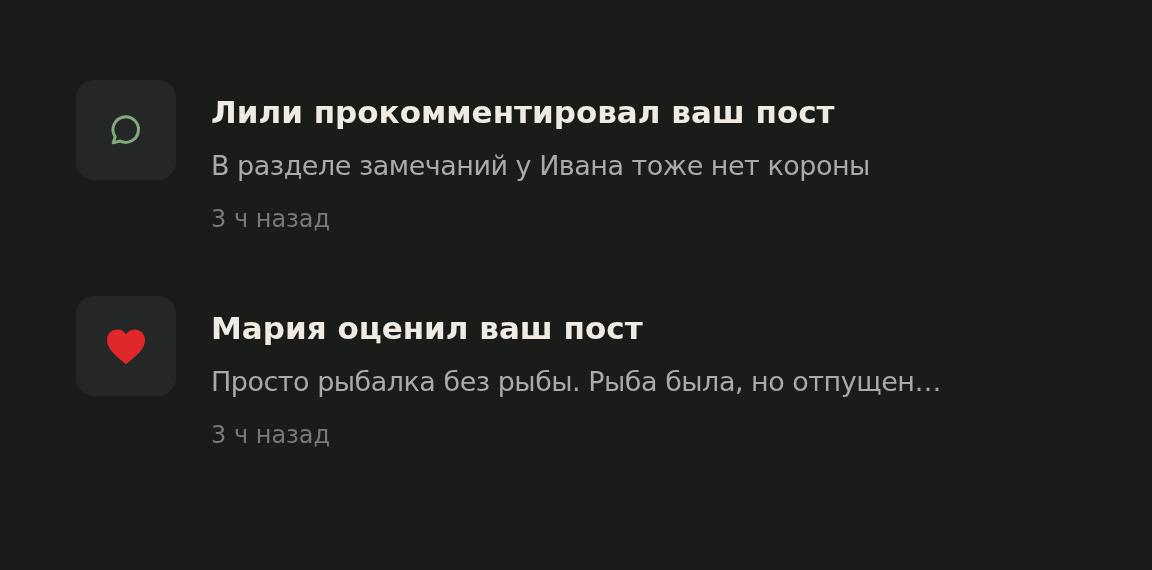  What do you see at coordinates (126, 346) in the screenshot?
I see `heart-icon` at bounding box center [126, 346].